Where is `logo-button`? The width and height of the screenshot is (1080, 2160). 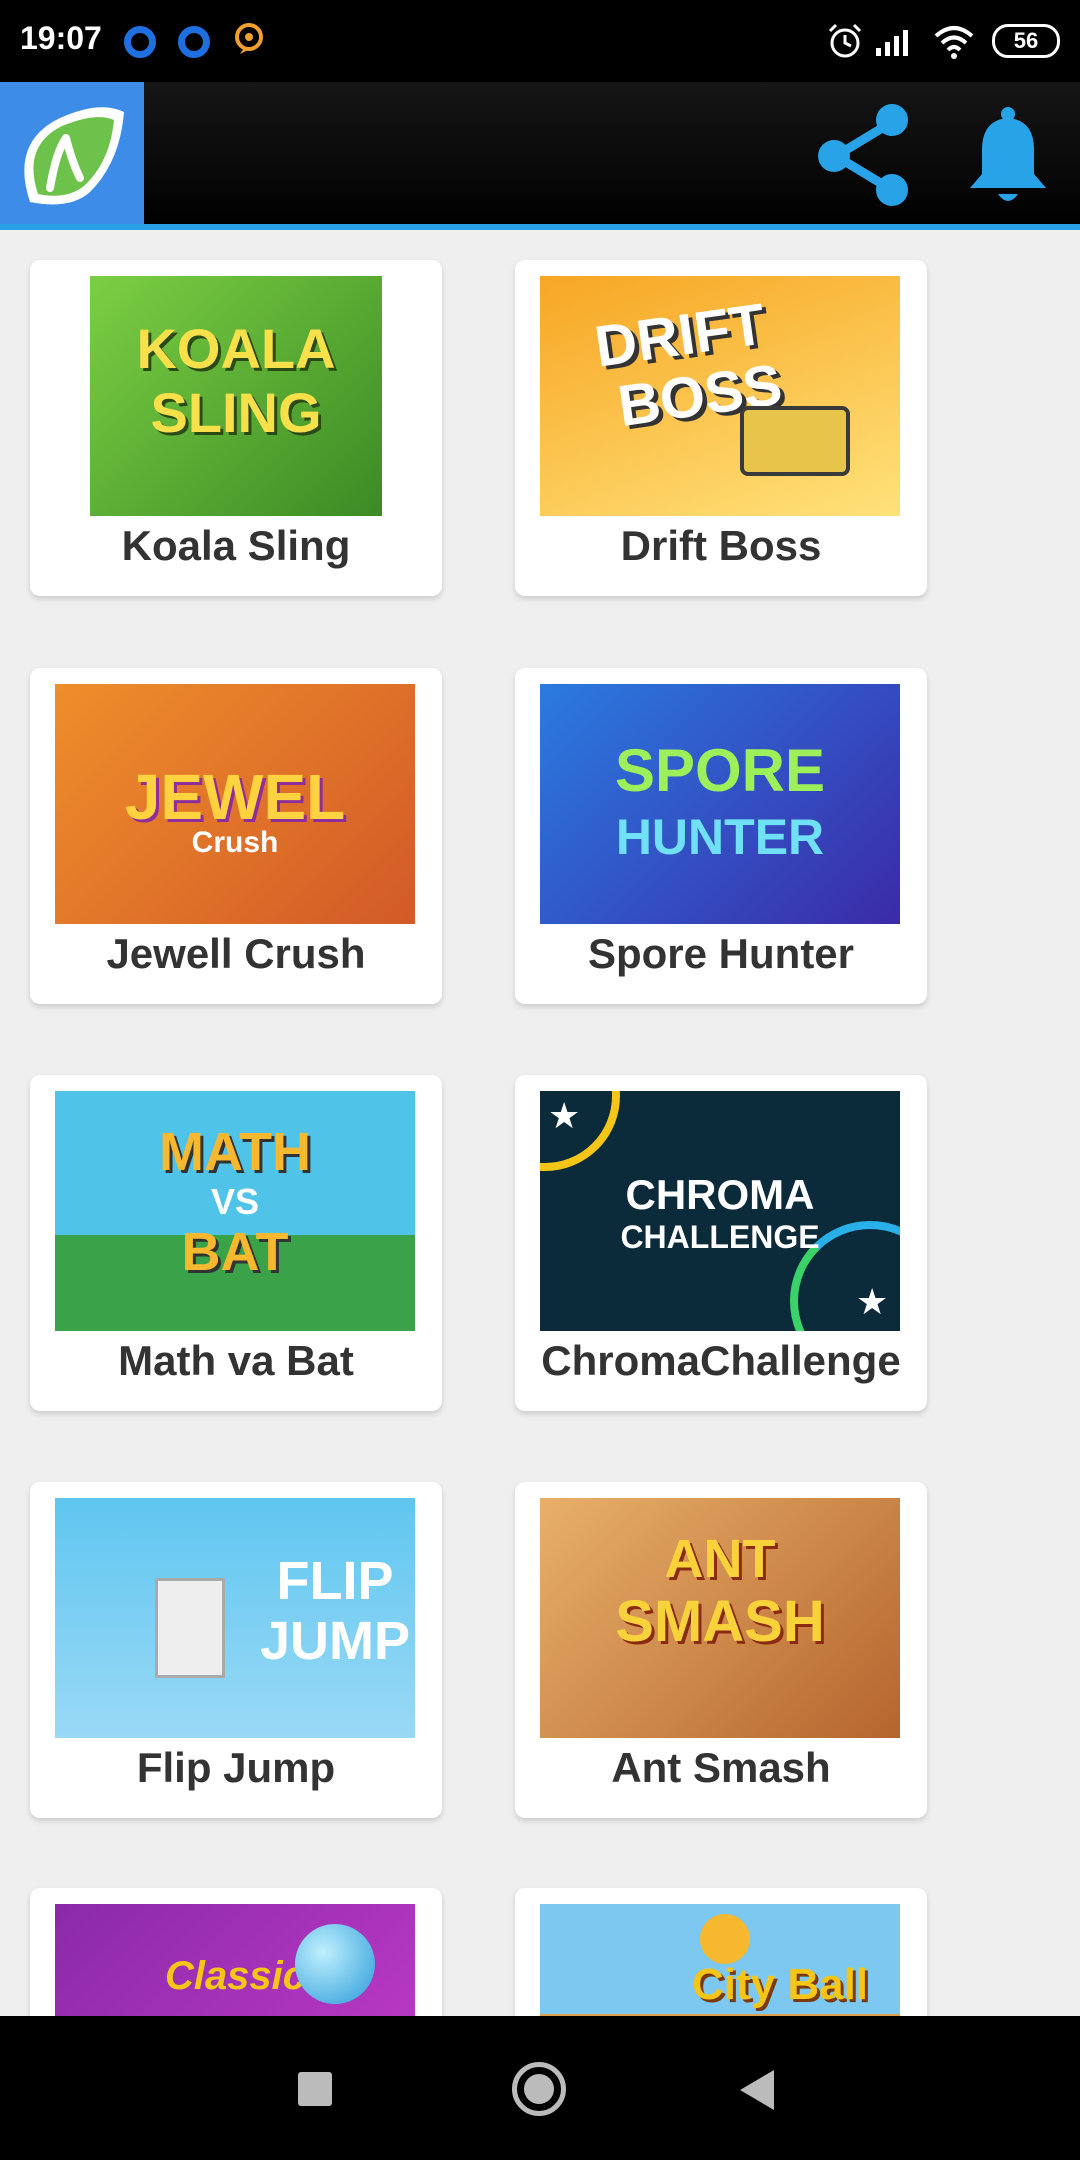 logo-button is located at coordinates (72, 155).